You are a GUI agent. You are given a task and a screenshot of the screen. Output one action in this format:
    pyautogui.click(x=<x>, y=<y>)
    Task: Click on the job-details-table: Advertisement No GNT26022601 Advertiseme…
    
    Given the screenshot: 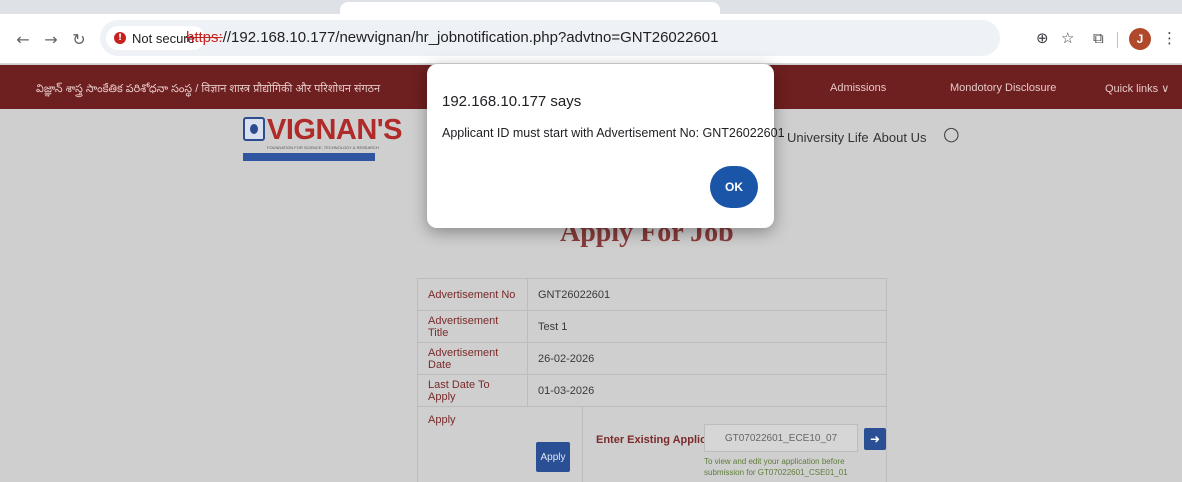 What is the action you would take?
    pyautogui.click(x=652, y=342)
    